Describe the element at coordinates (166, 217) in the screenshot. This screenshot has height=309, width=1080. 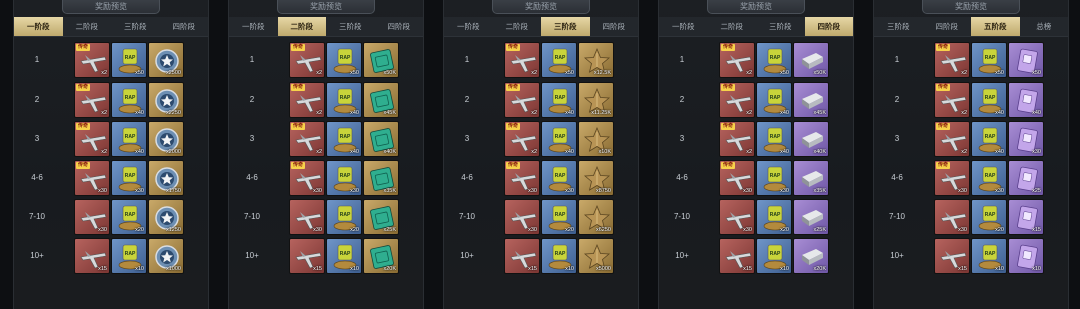
I see `reward-item-medal: x1250` at that location.